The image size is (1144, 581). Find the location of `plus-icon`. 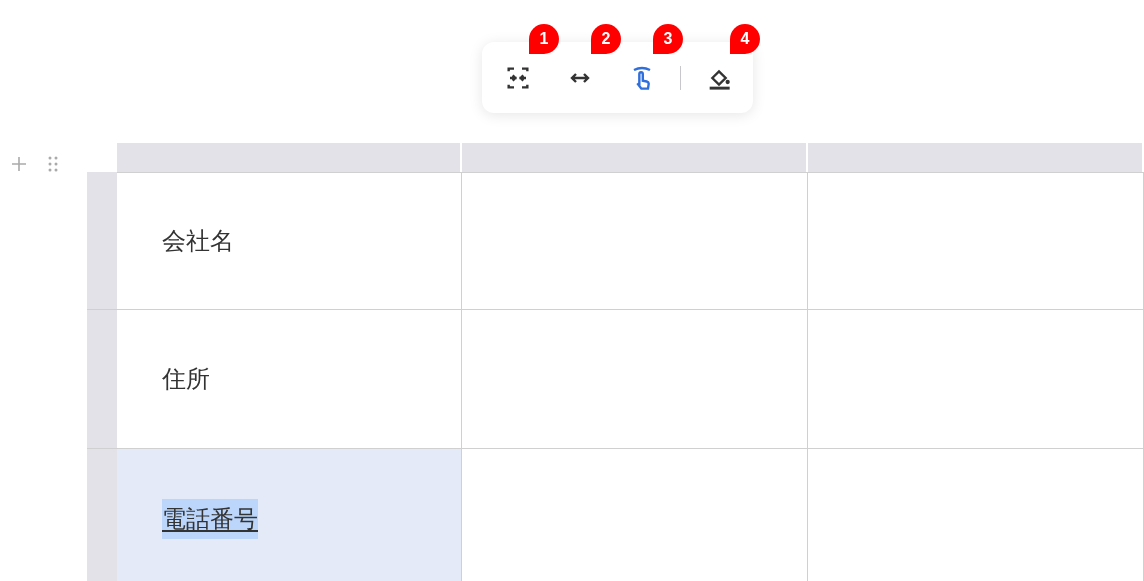

plus-icon is located at coordinates (19, 164).